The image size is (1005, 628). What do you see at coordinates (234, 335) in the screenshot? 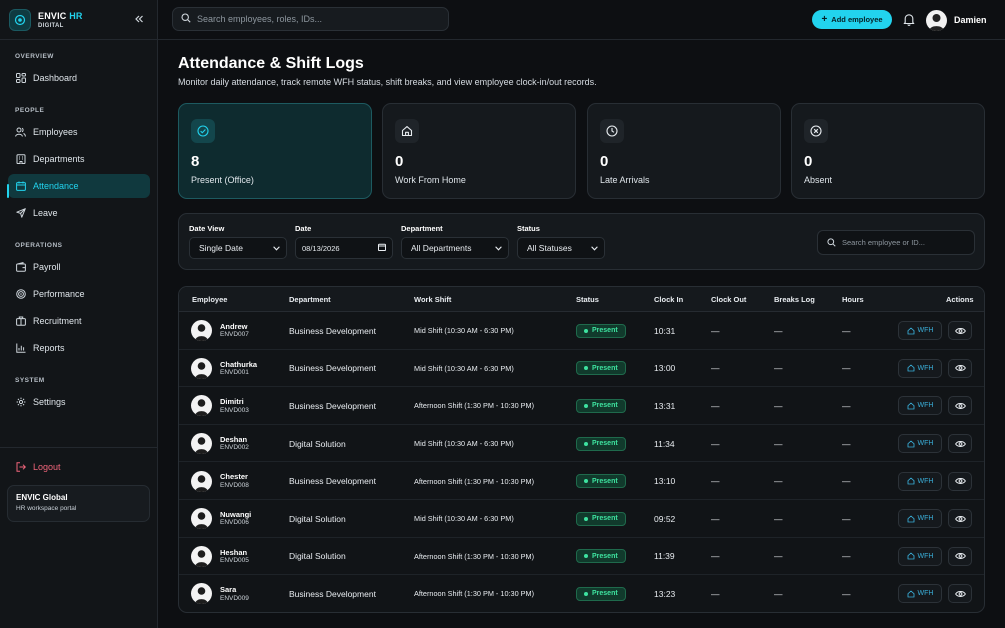
I see `employee-id: ENVD007` at bounding box center [234, 335].